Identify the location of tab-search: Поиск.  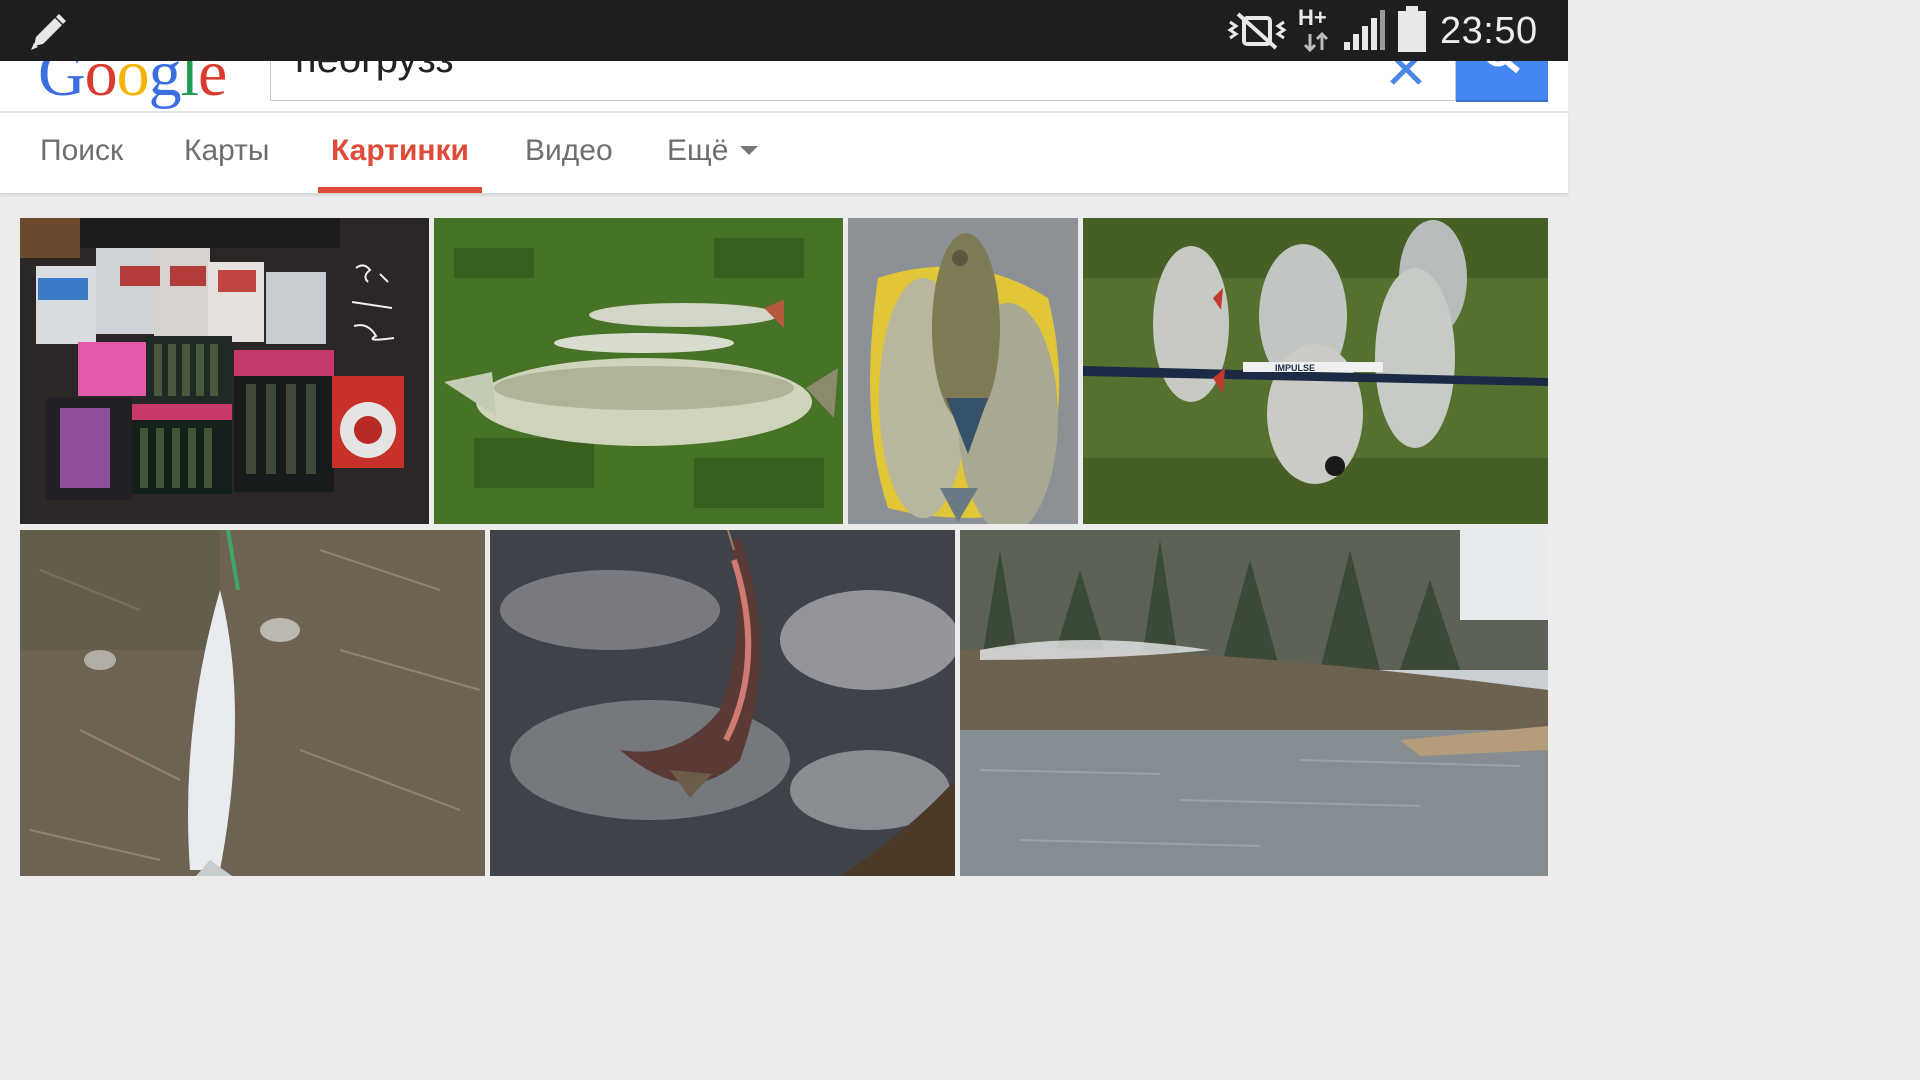
(81, 162).